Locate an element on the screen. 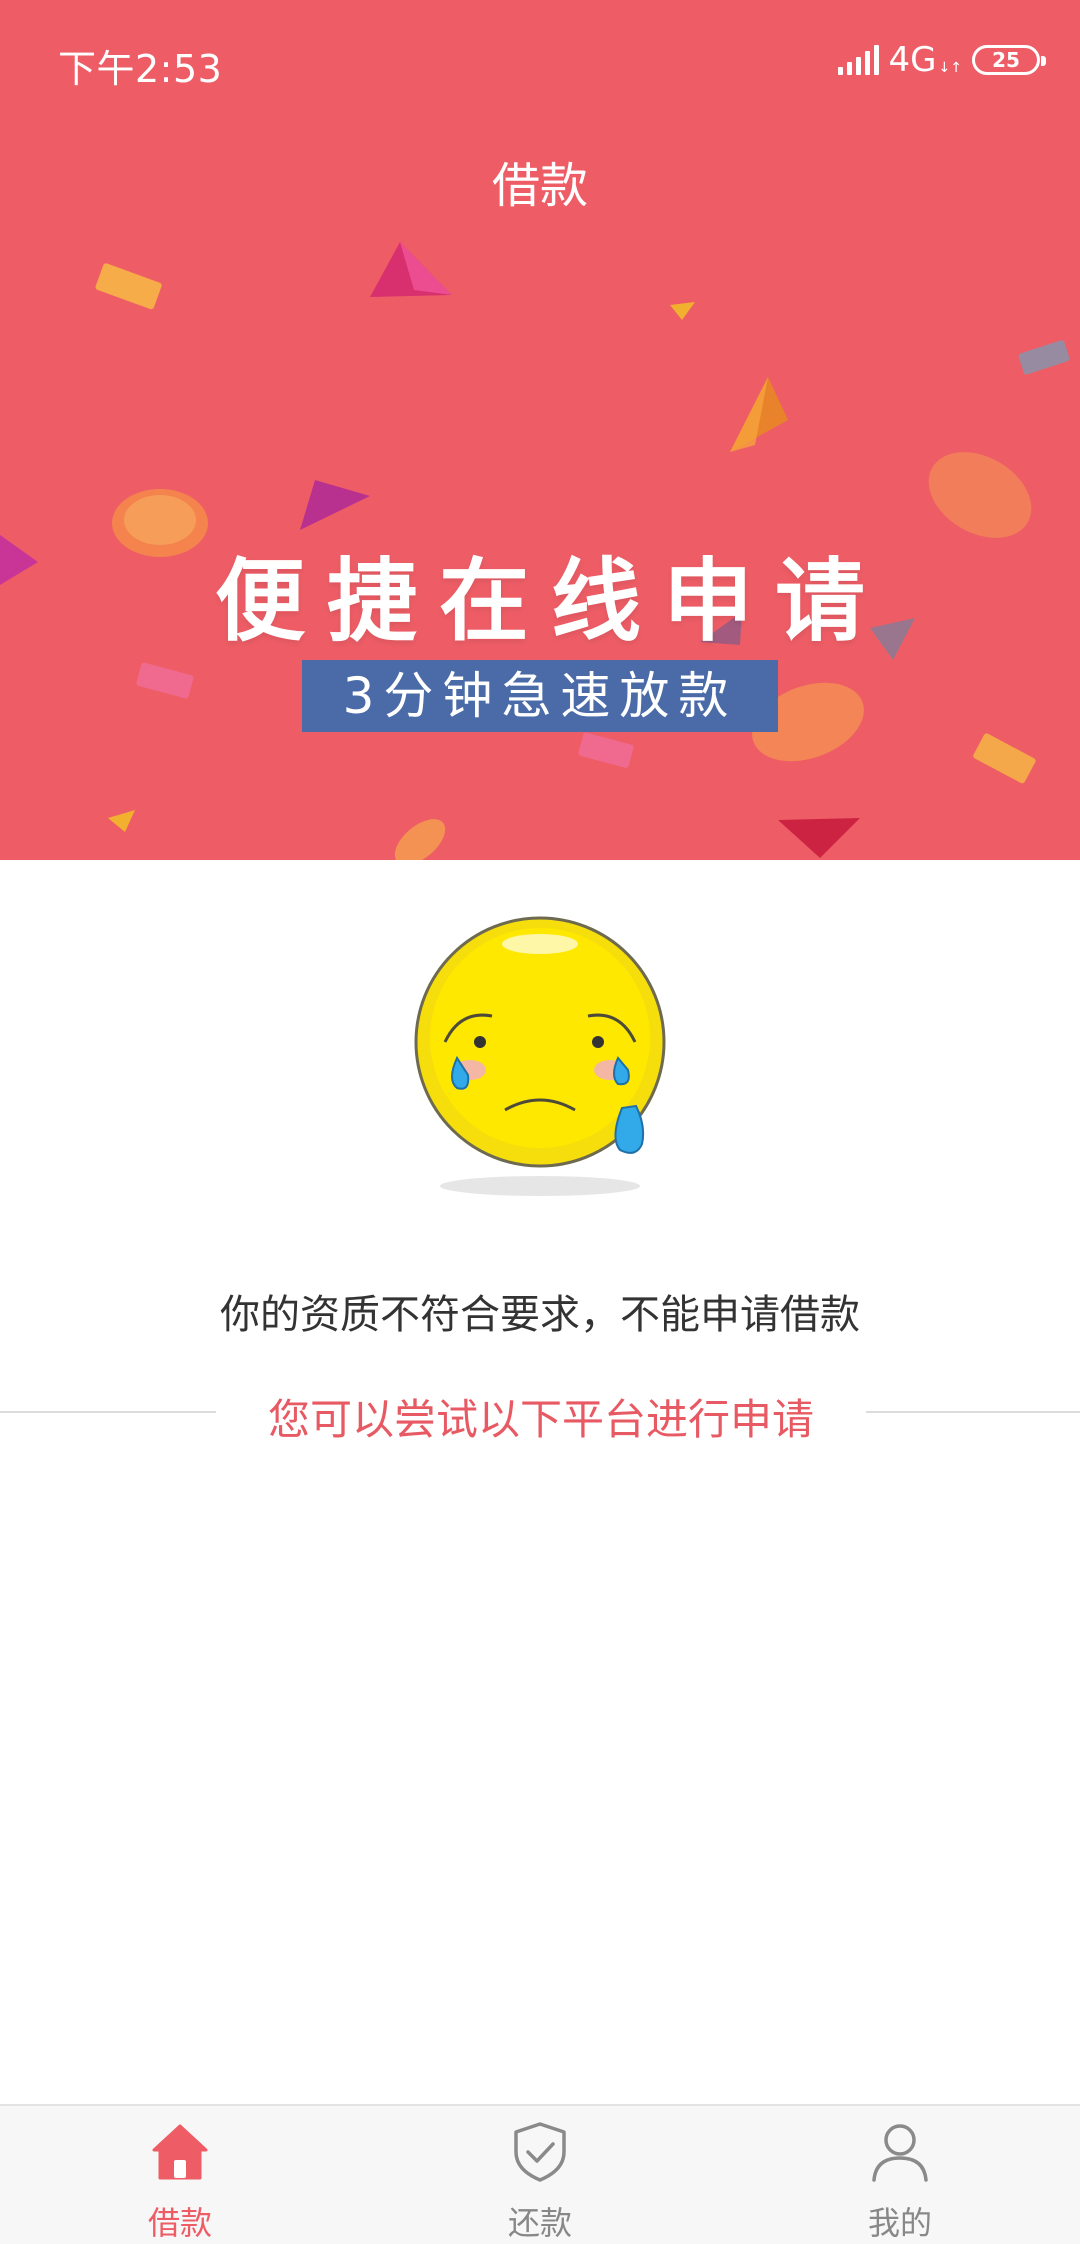 Image resolution: width=1080 pixels, height=2244 pixels. divider-line-right is located at coordinates (973, 1412).